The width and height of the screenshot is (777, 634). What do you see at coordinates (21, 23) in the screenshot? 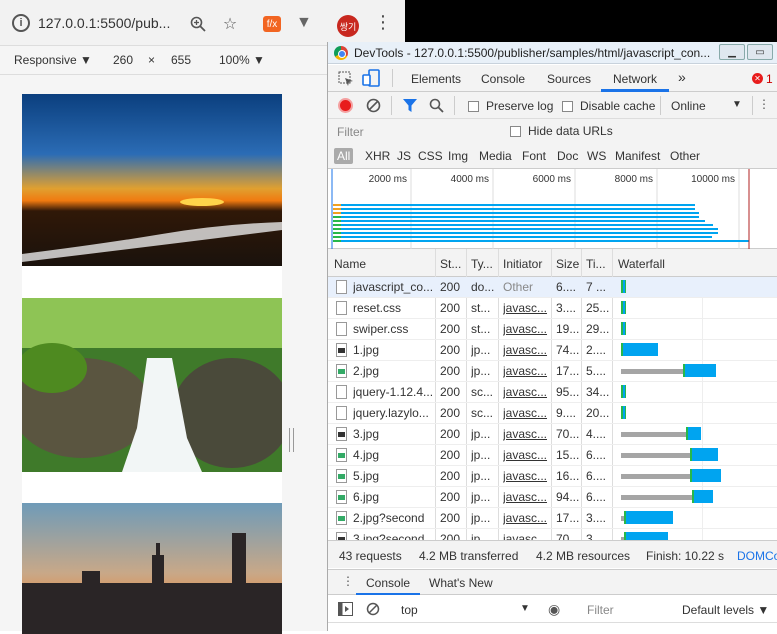
I see `info-icon: i` at bounding box center [21, 23].